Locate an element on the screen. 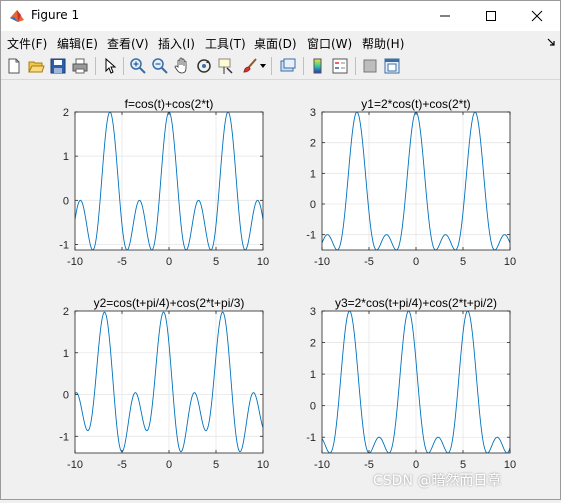  brush-icon is located at coordinates (250, 66).